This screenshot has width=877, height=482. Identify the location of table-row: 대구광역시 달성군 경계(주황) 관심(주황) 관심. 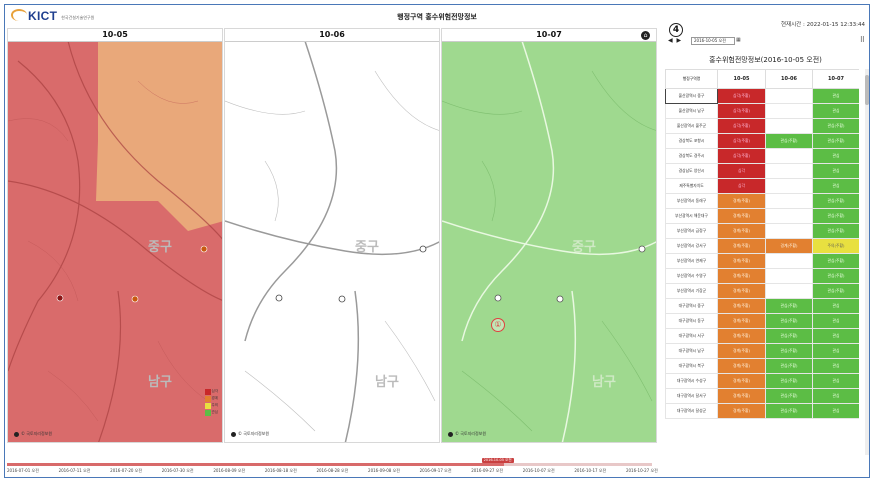
(762, 411).